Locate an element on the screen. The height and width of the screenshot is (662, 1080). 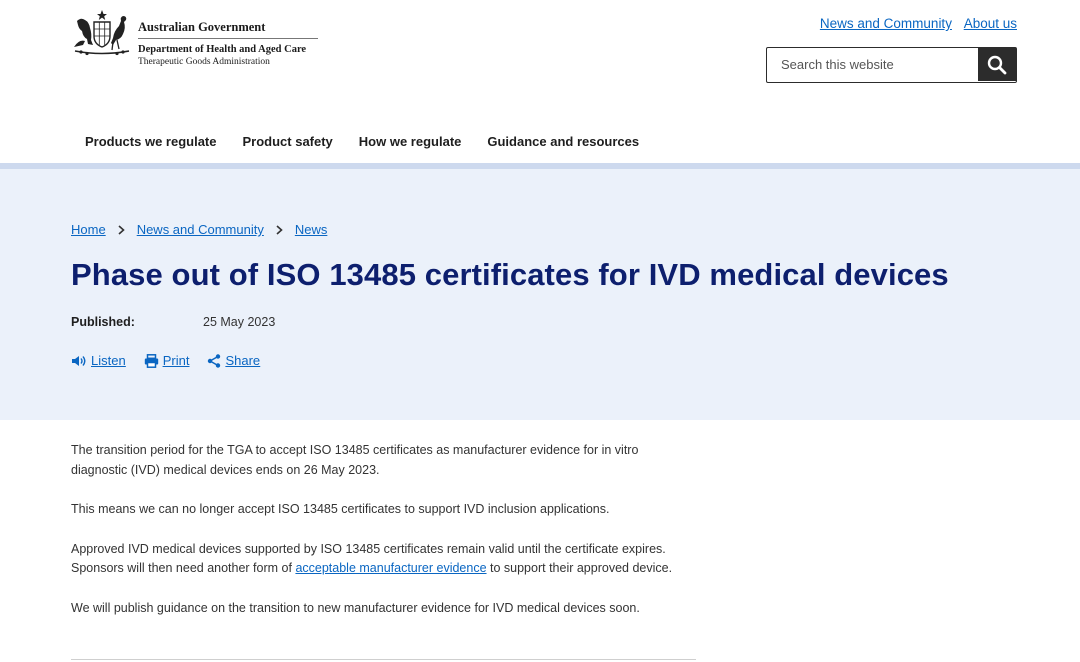
breadcrumb-news: News is located at coordinates (311, 229).